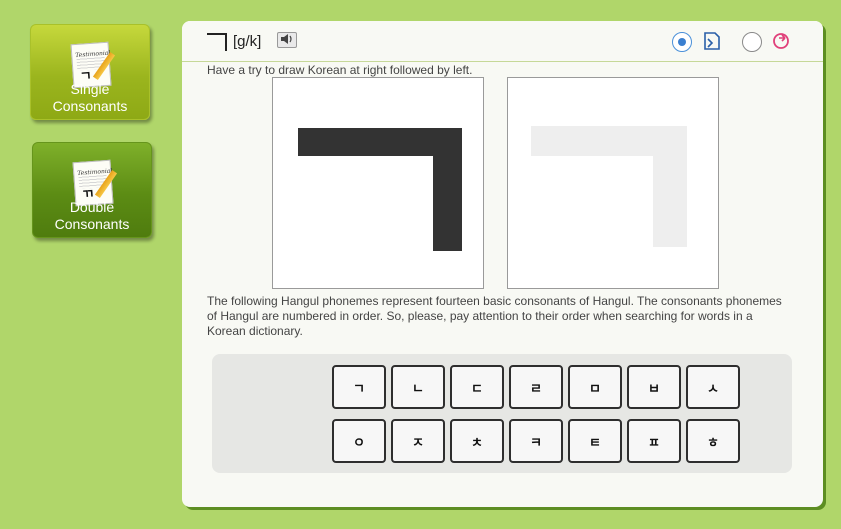  What do you see at coordinates (477, 441) in the screenshot?
I see `key-chieut: ㅊ` at bounding box center [477, 441].